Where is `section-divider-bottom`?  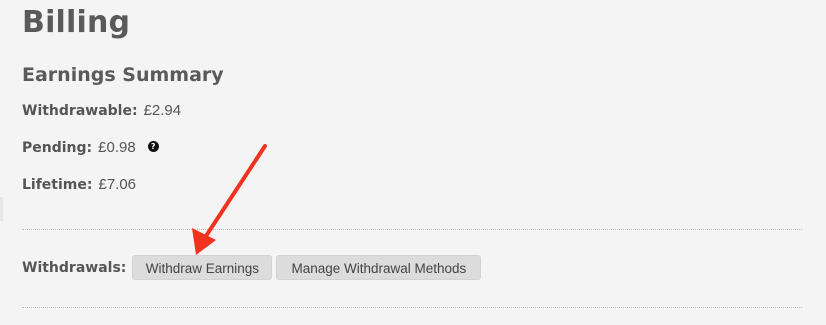 section-divider-bottom is located at coordinates (412, 307).